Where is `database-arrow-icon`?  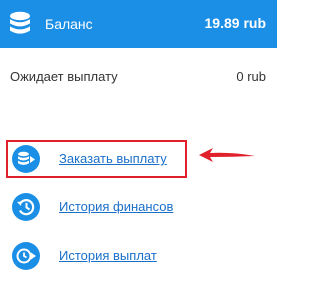 database-arrow-icon is located at coordinates (26, 159).